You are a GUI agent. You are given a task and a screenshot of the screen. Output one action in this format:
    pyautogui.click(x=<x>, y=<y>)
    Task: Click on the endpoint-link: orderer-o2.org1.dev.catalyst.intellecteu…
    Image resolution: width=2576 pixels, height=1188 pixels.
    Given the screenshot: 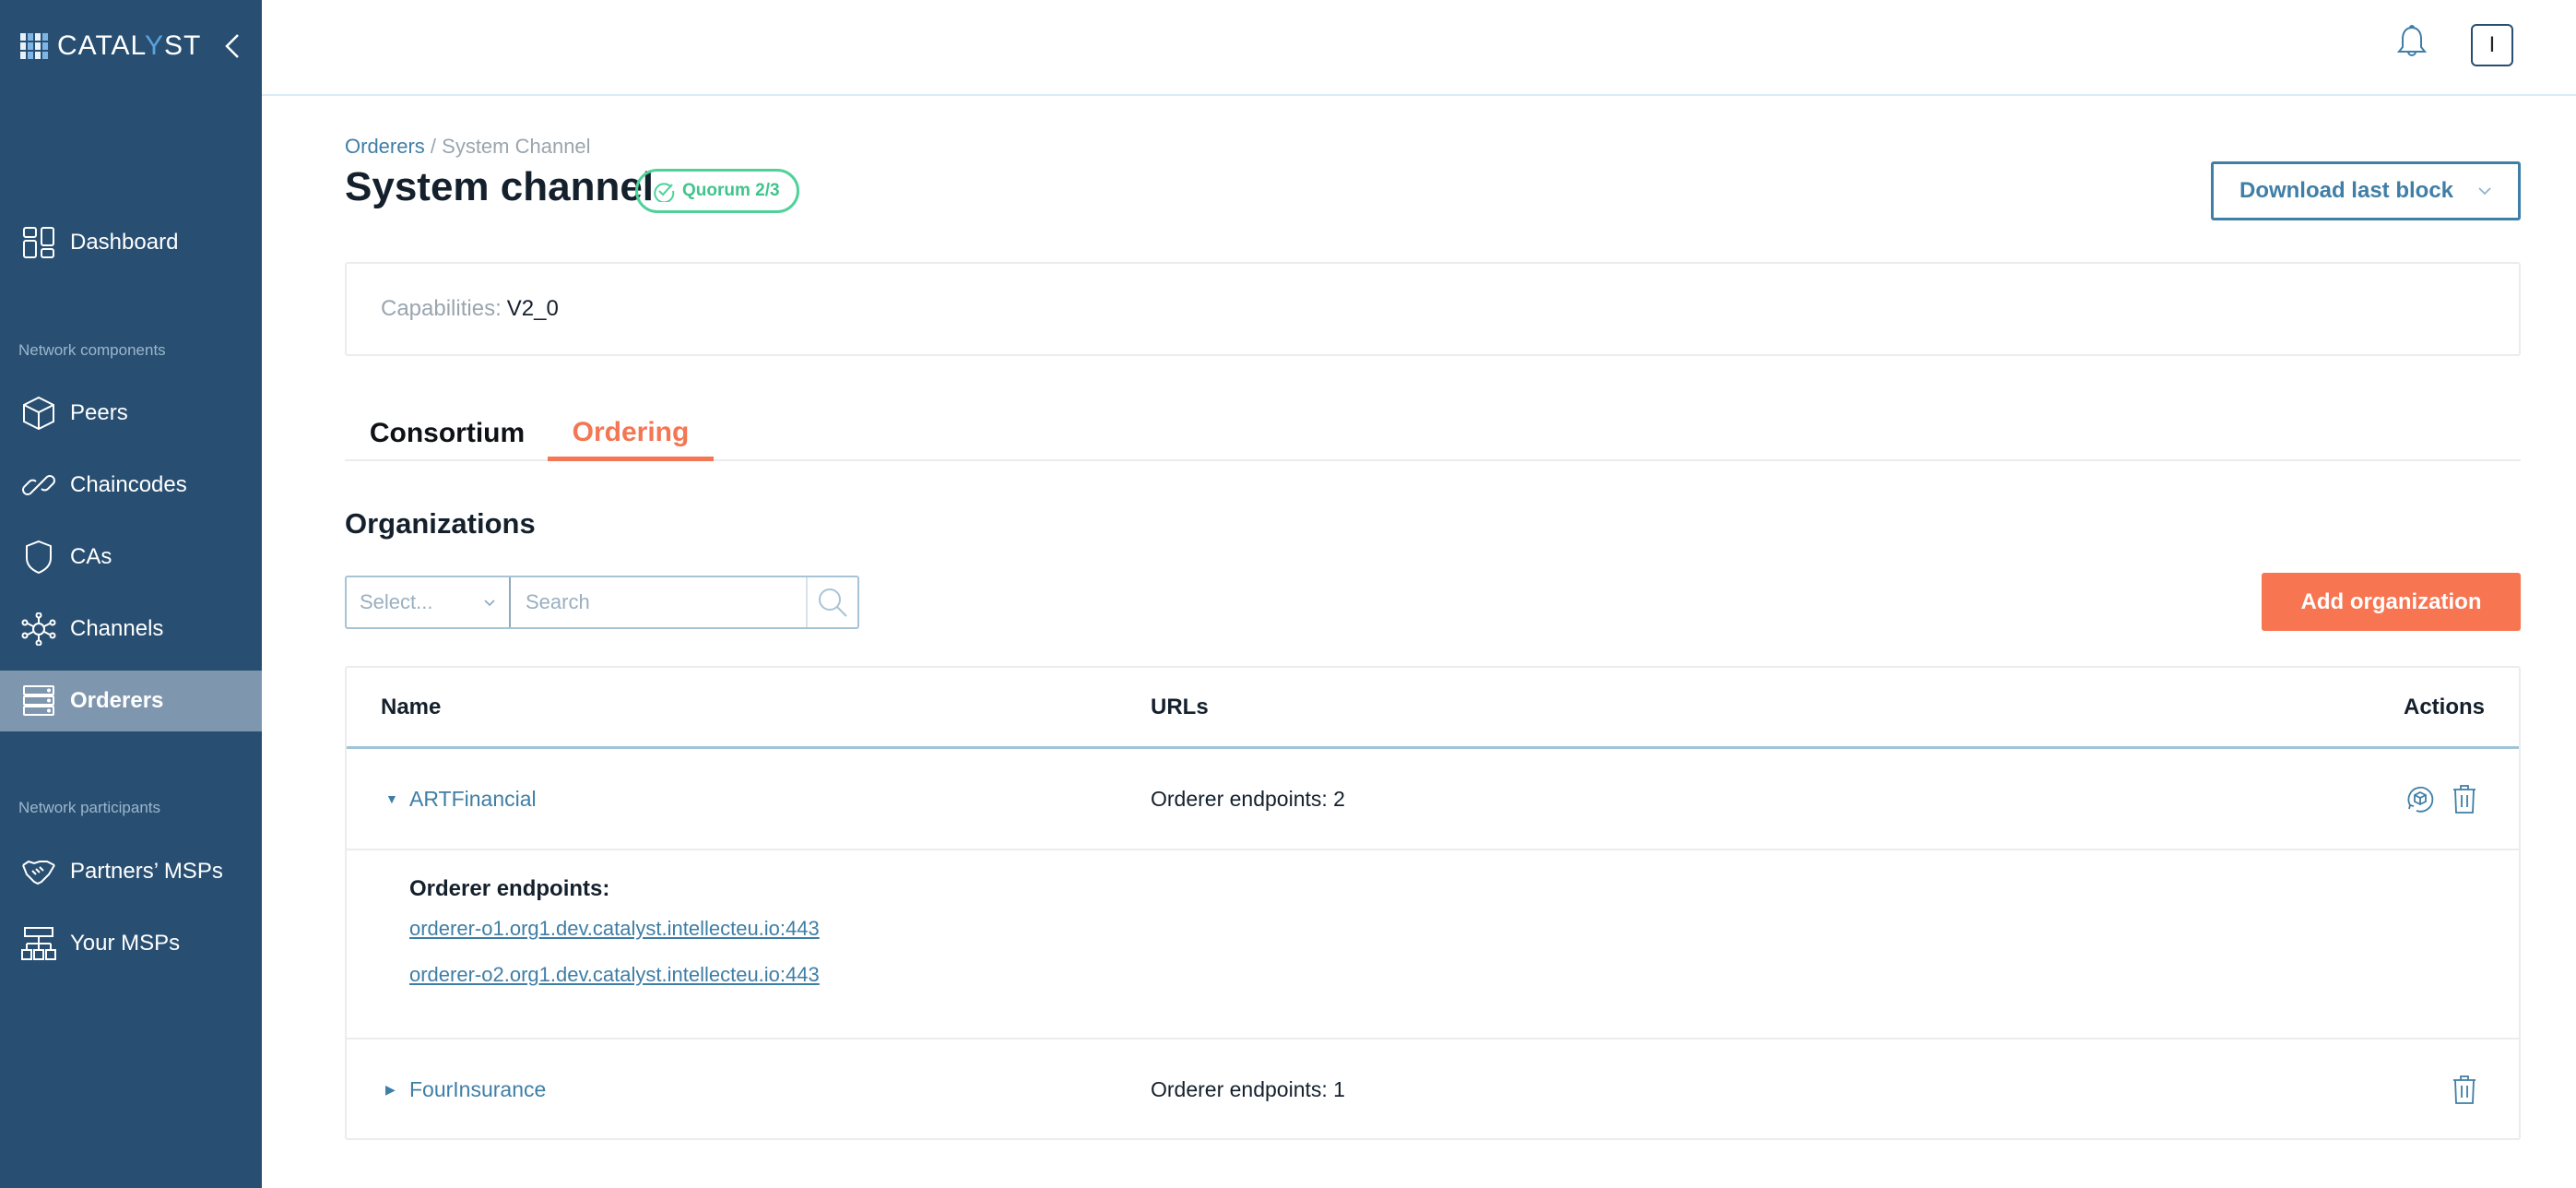 What is the action you would take?
    pyautogui.click(x=614, y=975)
    